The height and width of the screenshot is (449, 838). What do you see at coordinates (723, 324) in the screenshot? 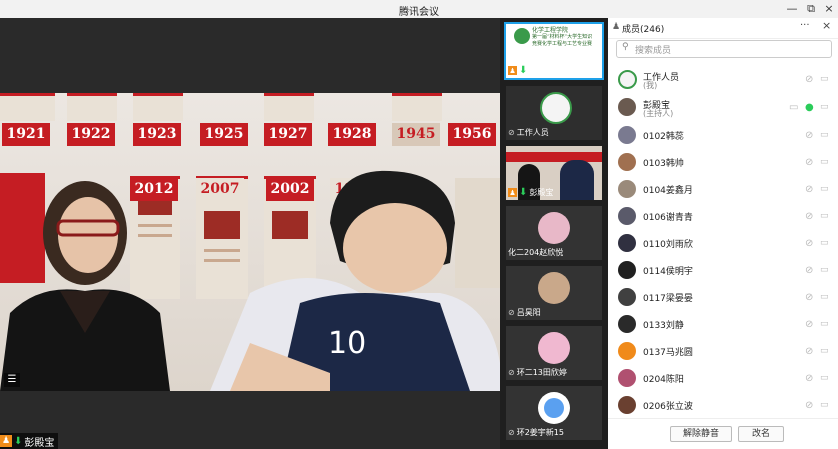
I see `member-row: 0133刘静 ⊘ ▭` at bounding box center [723, 324].